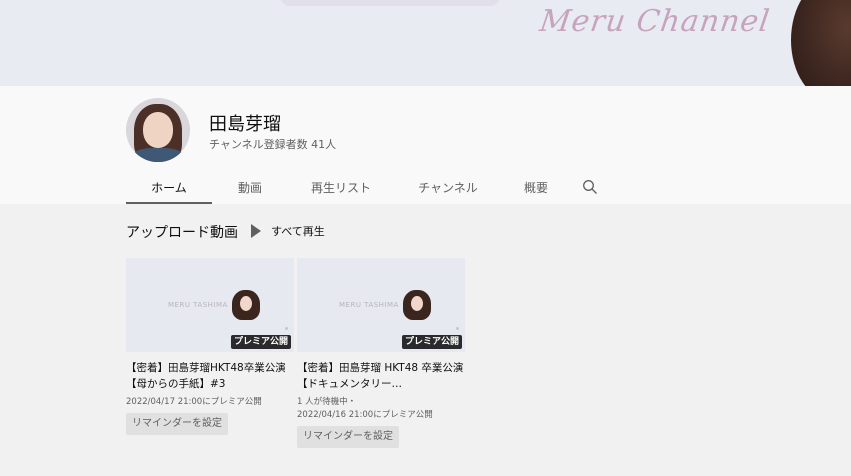 Image resolution: width=851 pixels, height=476 pixels. Describe the element at coordinates (365, 415) in the screenshot. I see `video-meta-line: 2022/04/16 21:00にプレミア公開` at that location.